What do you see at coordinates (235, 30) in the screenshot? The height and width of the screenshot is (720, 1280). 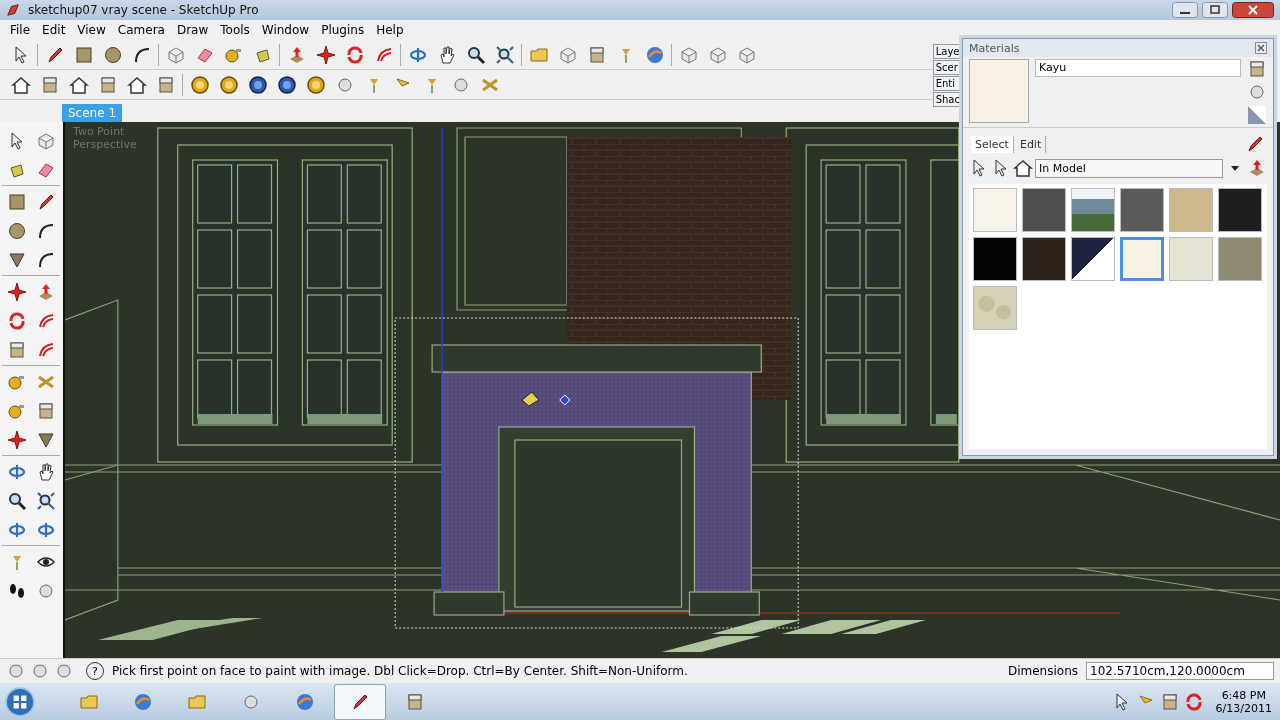 I see `menu-item: Tools` at bounding box center [235, 30].